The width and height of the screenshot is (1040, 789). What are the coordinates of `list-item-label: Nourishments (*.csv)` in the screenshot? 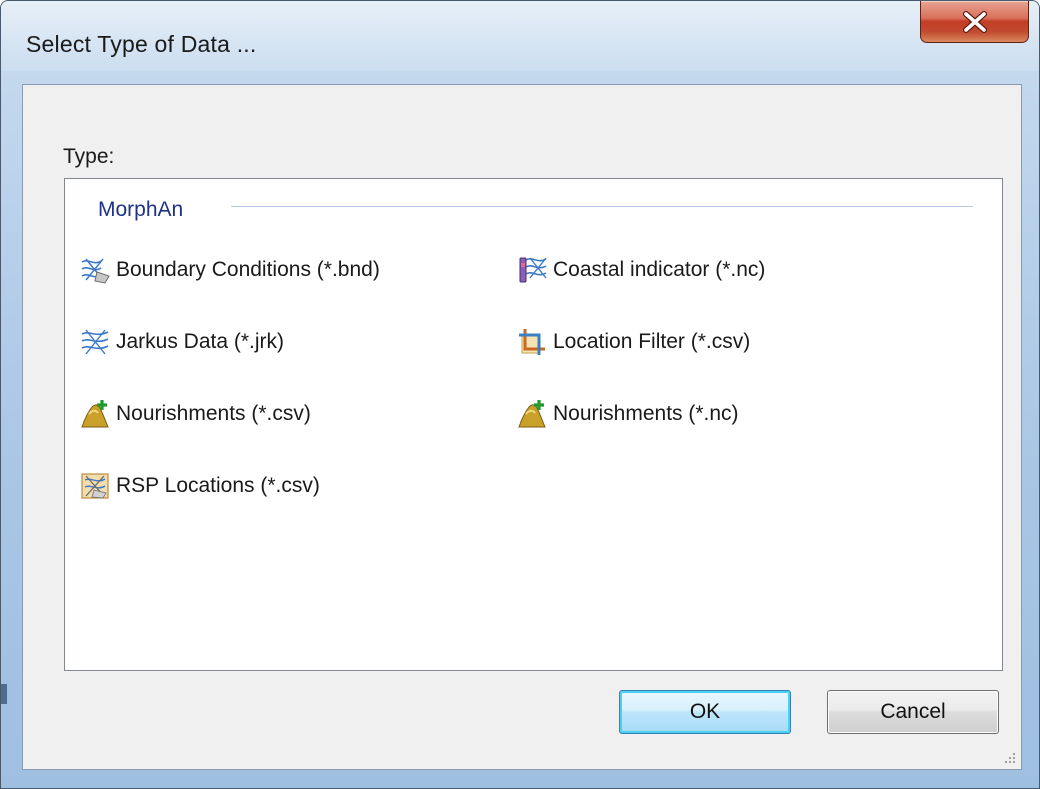 It's located at (213, 413).